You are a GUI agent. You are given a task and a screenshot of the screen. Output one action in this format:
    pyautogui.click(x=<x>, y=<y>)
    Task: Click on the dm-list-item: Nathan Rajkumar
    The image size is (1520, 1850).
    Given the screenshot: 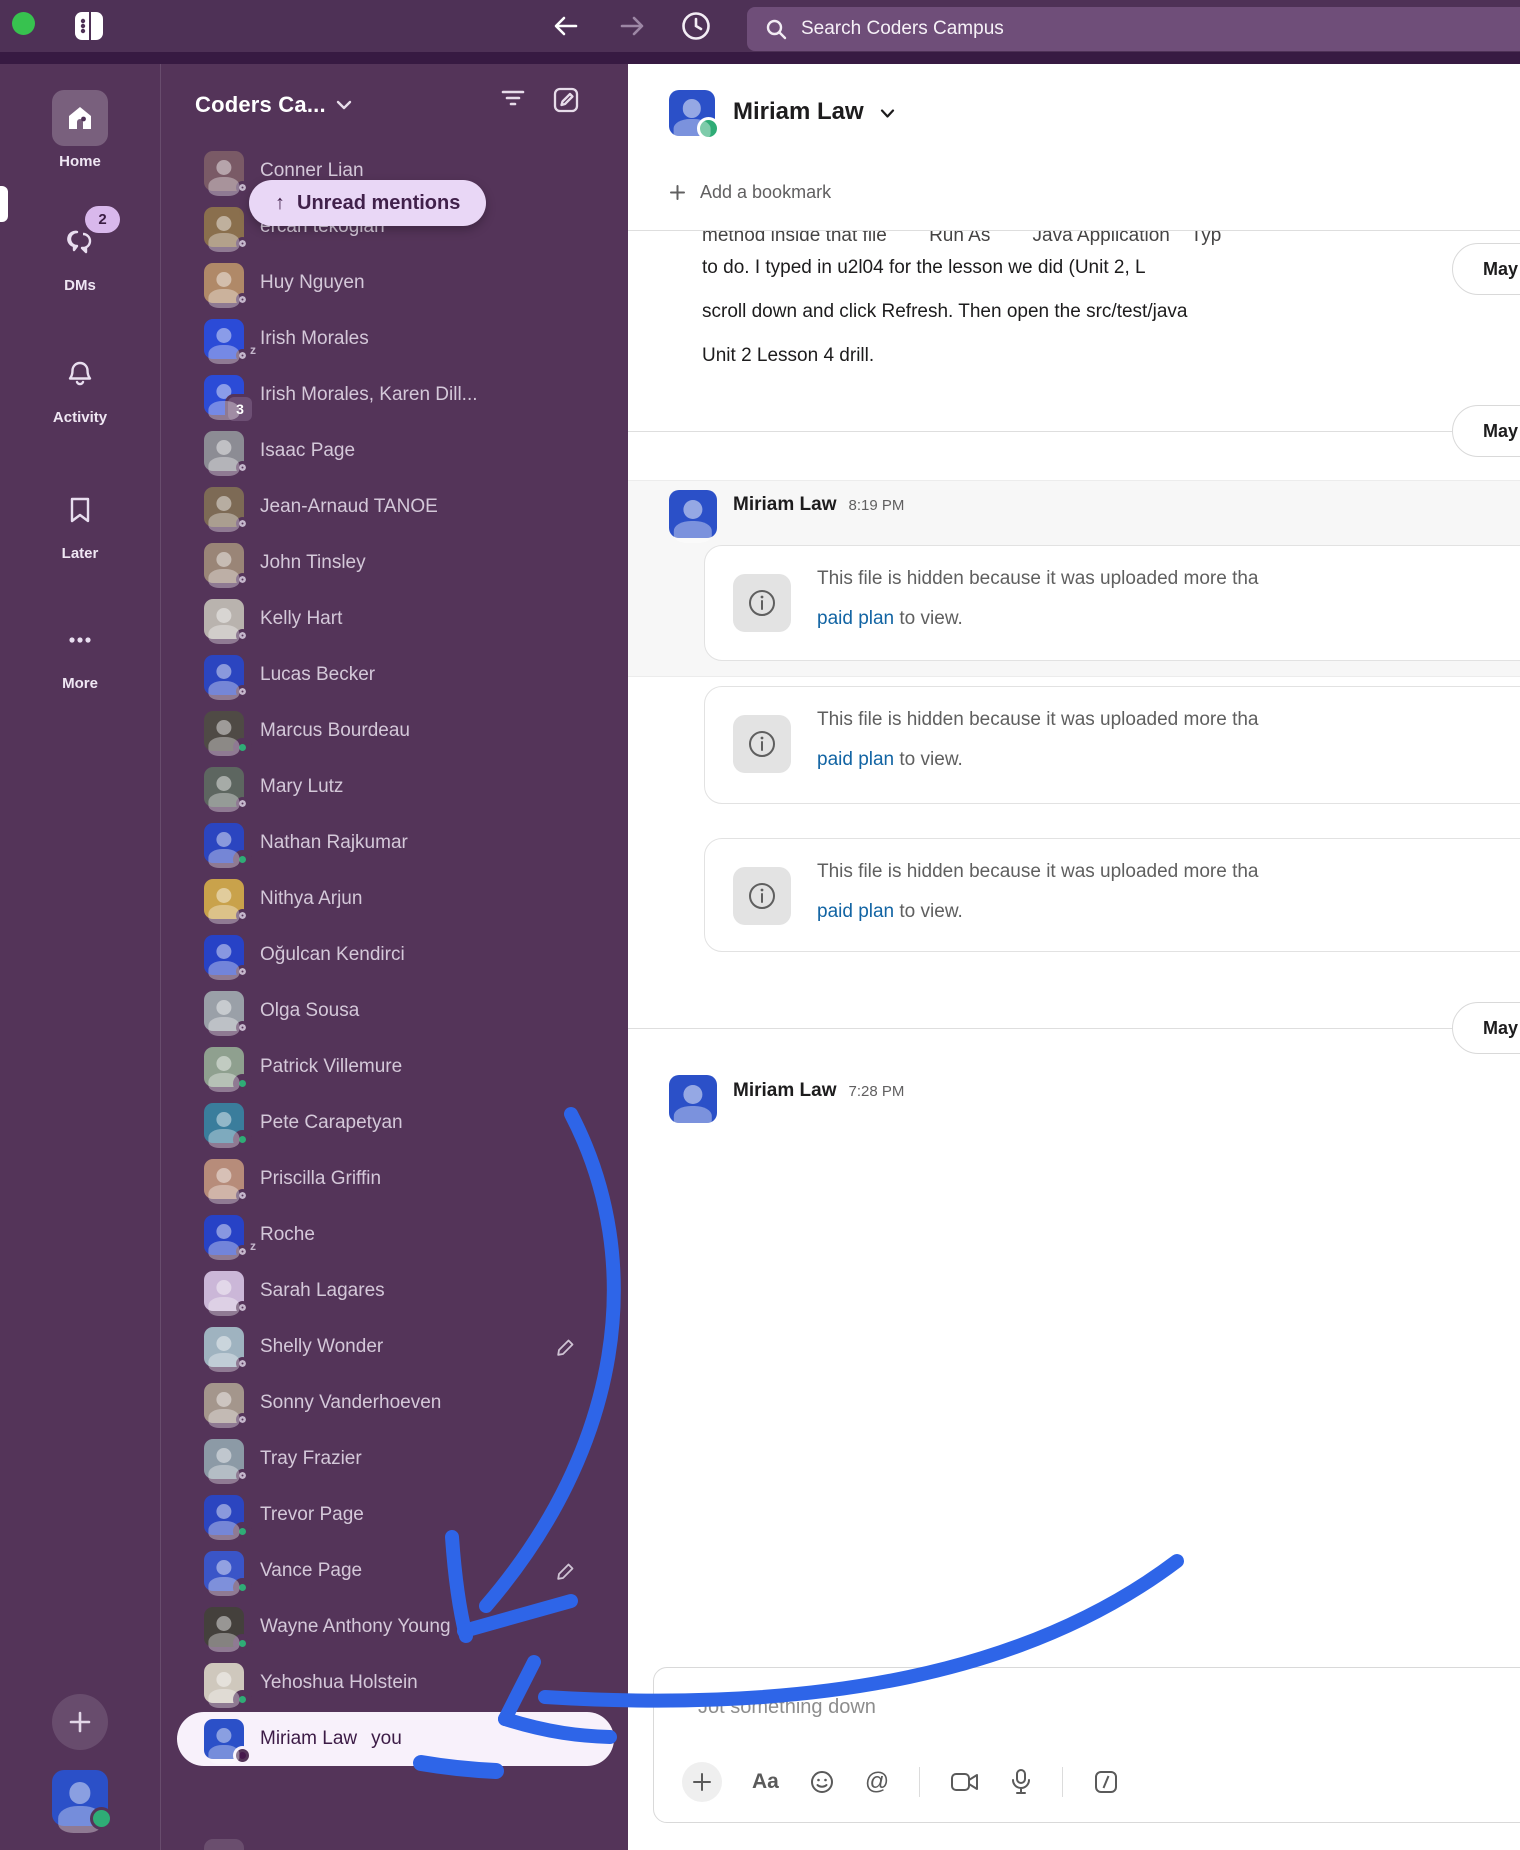 What is the action you would take?
    pyautogui.click(x=394, y=843)
    